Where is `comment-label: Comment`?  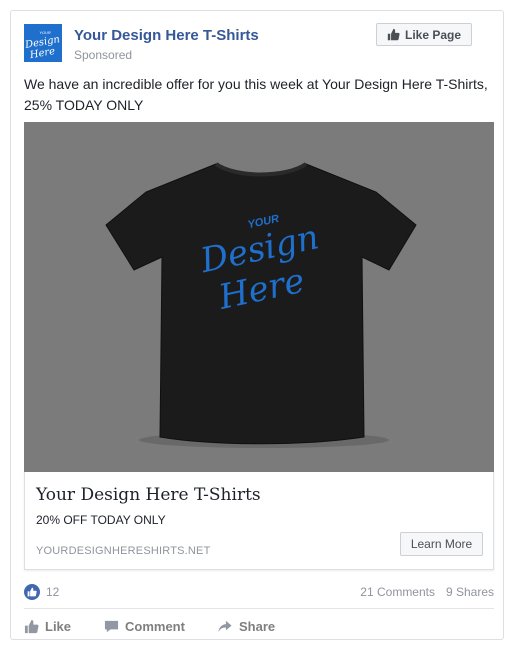 comment-label: Comment is located at coordinates (155, 626).